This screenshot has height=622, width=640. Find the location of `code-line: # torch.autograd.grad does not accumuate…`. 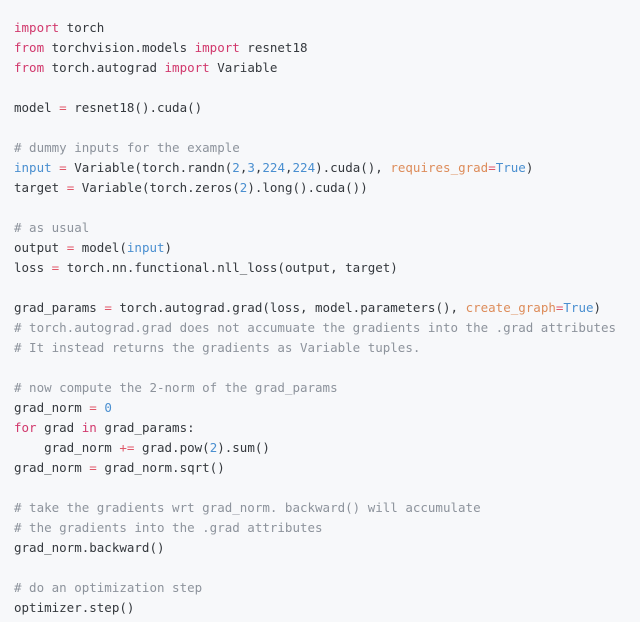

code-line: # torch.autograd.grad does not accumuate… is located at coordinates (327, 328).